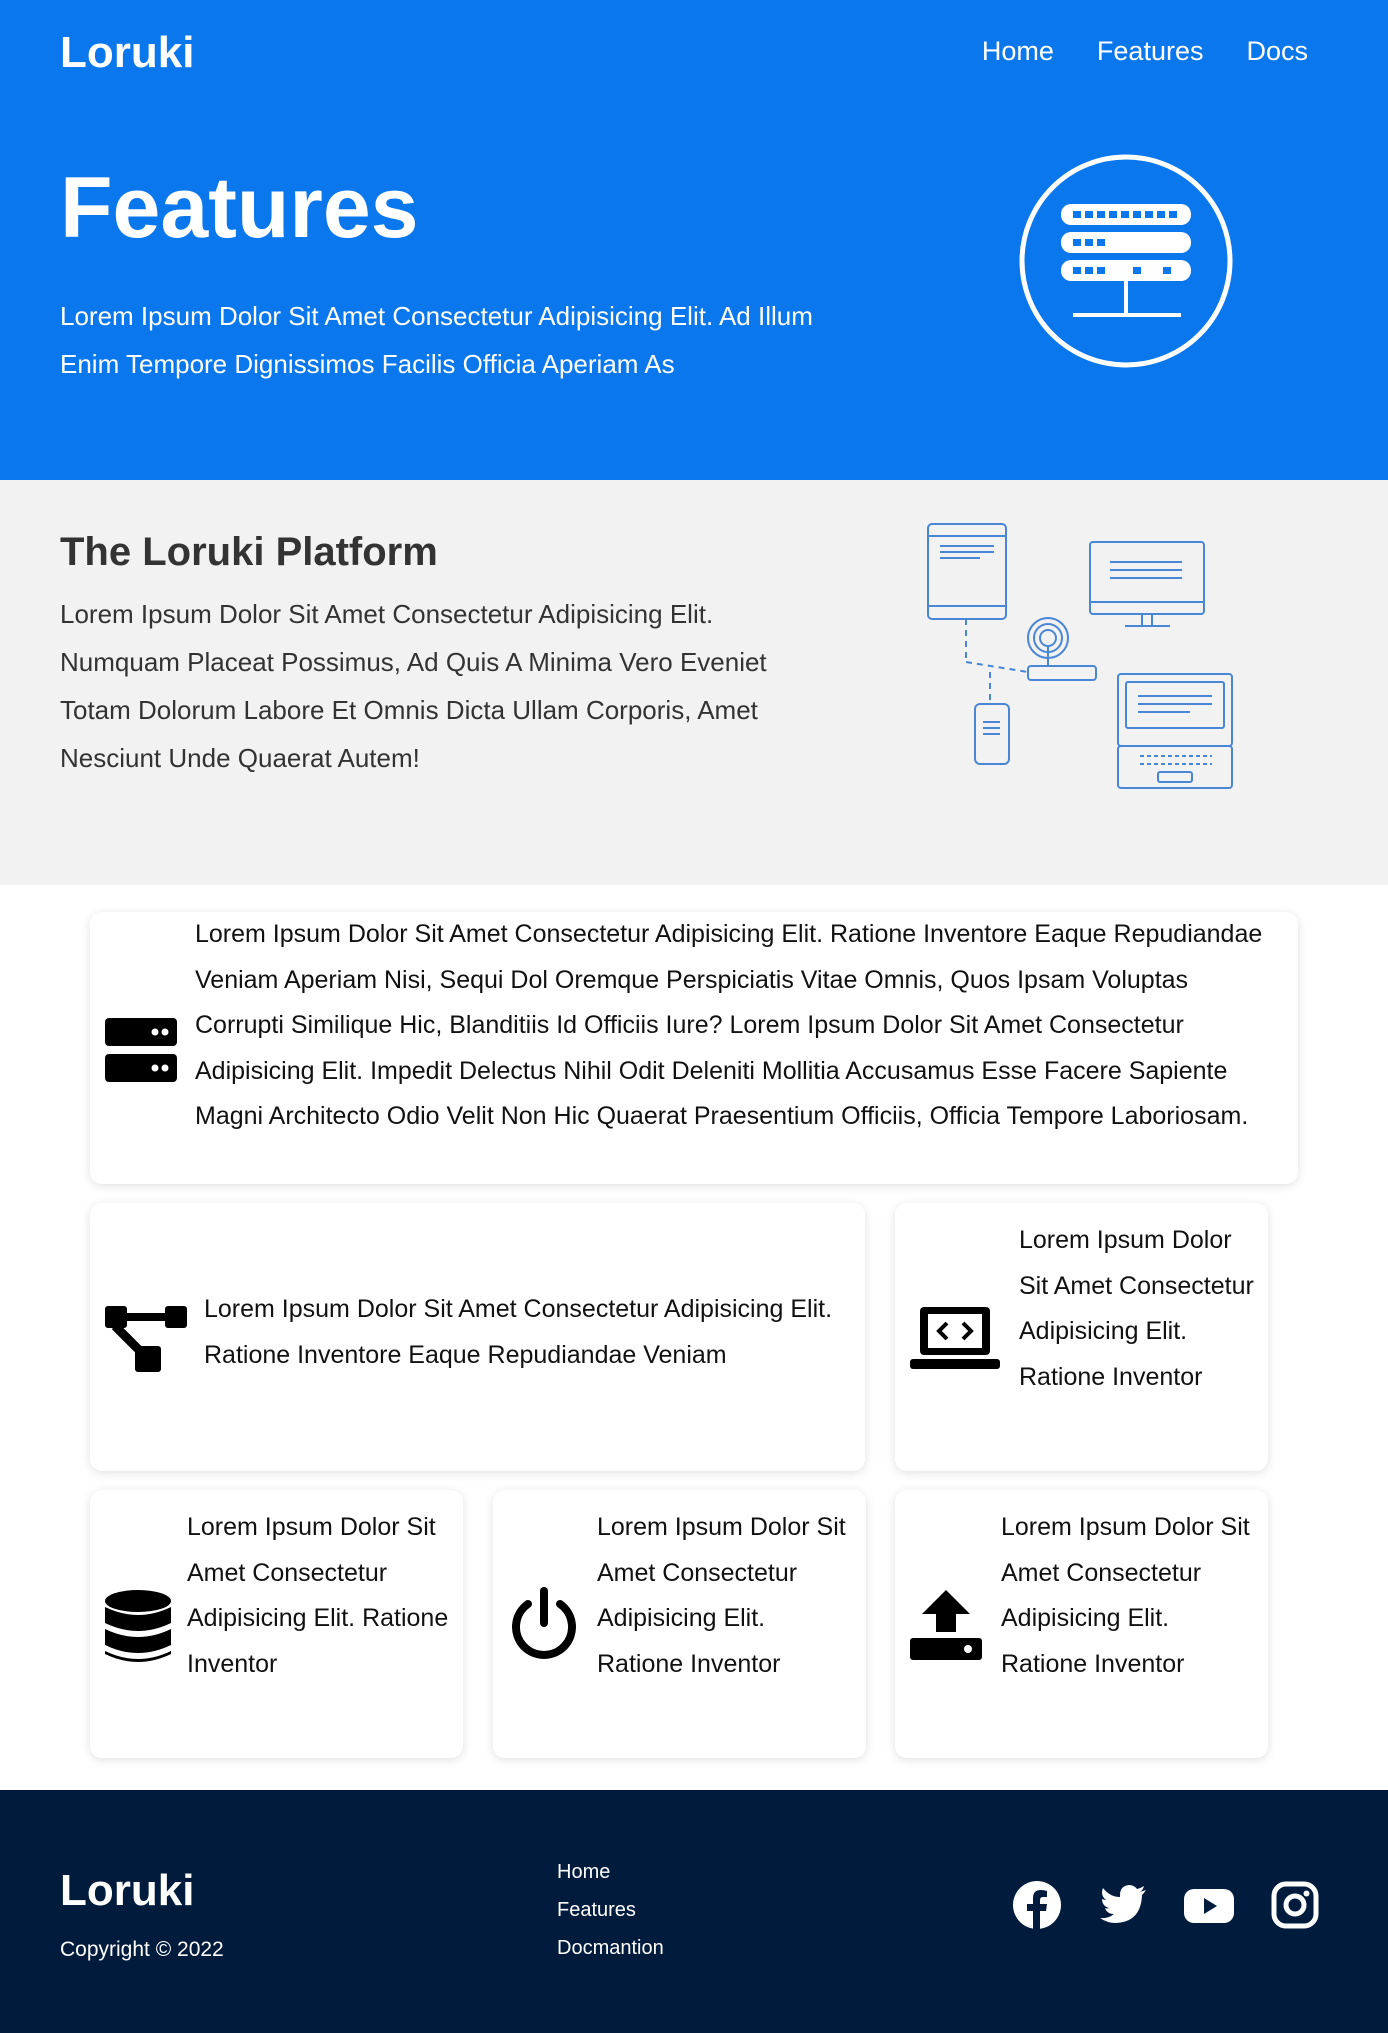 Image resolution: width=1388 pixels, height=2033 pixels. Describe the element at coordinates (1126, 261) in the screenshot. I see `server-network-icon` at that location.